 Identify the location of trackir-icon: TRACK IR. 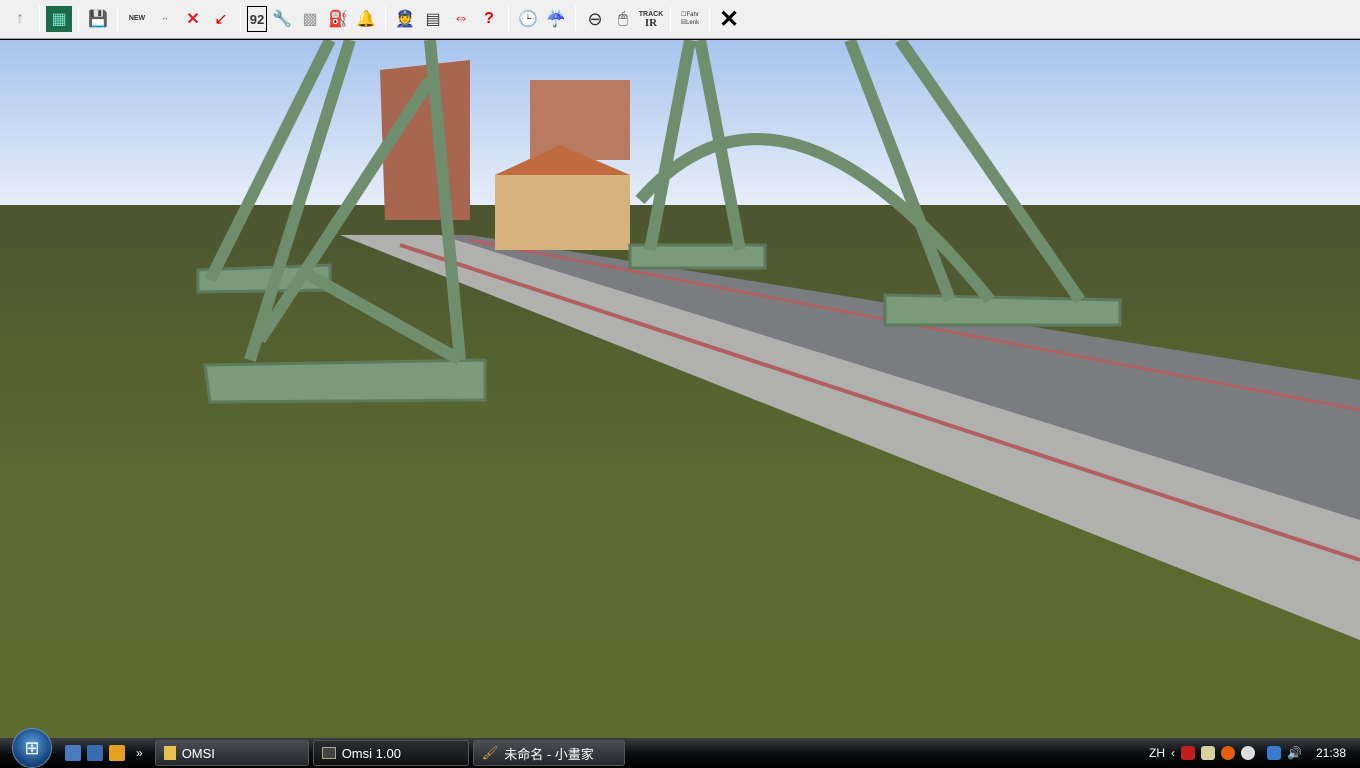
(651, 19).